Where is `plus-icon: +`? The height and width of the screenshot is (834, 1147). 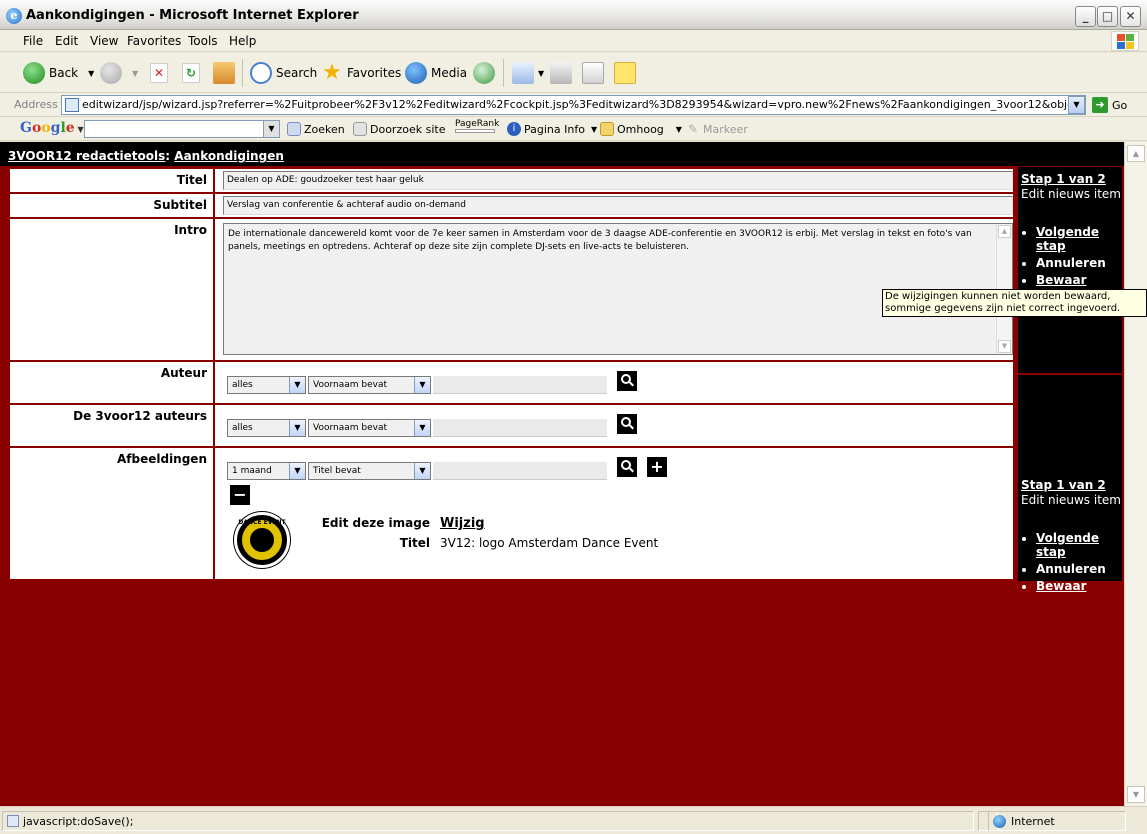 plus-icon: + is located at coordinates (657, 466).